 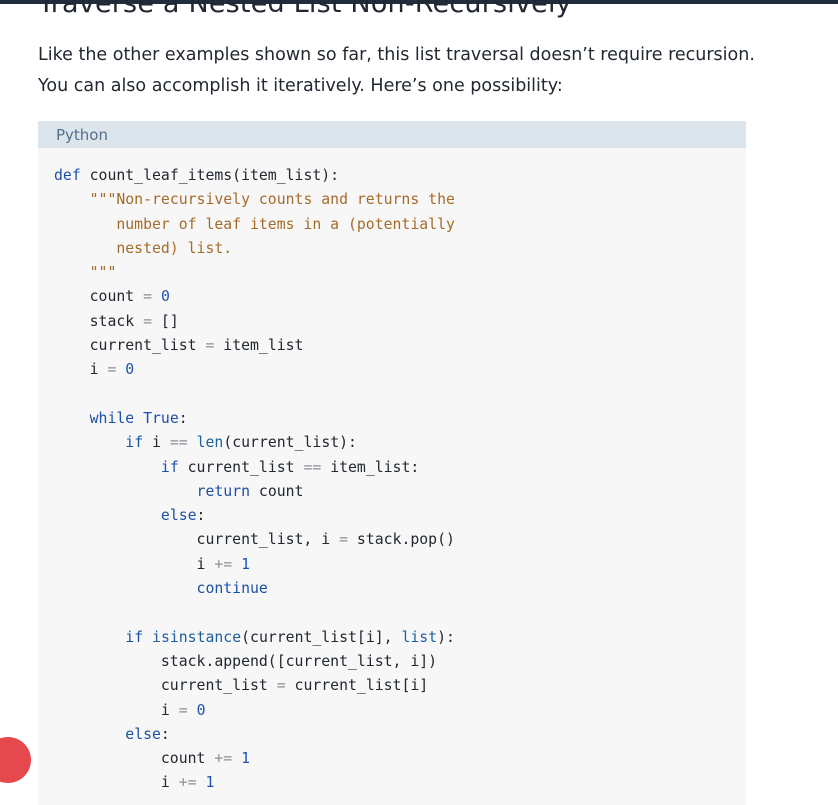 I want to click on code-line: current_list = item_list, so click(x=179, y=346).